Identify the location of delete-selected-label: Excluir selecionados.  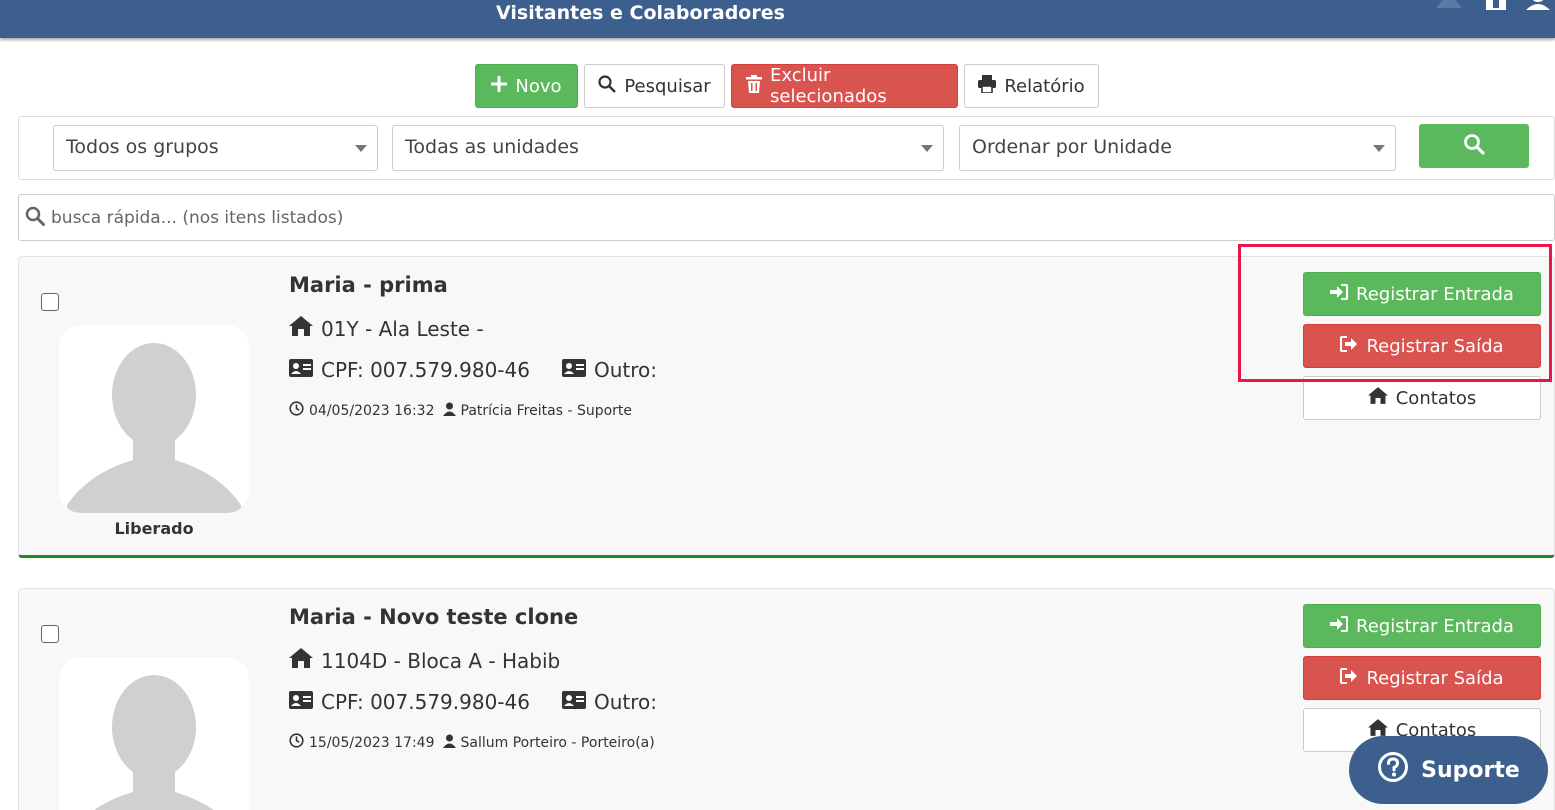
(828, 86).